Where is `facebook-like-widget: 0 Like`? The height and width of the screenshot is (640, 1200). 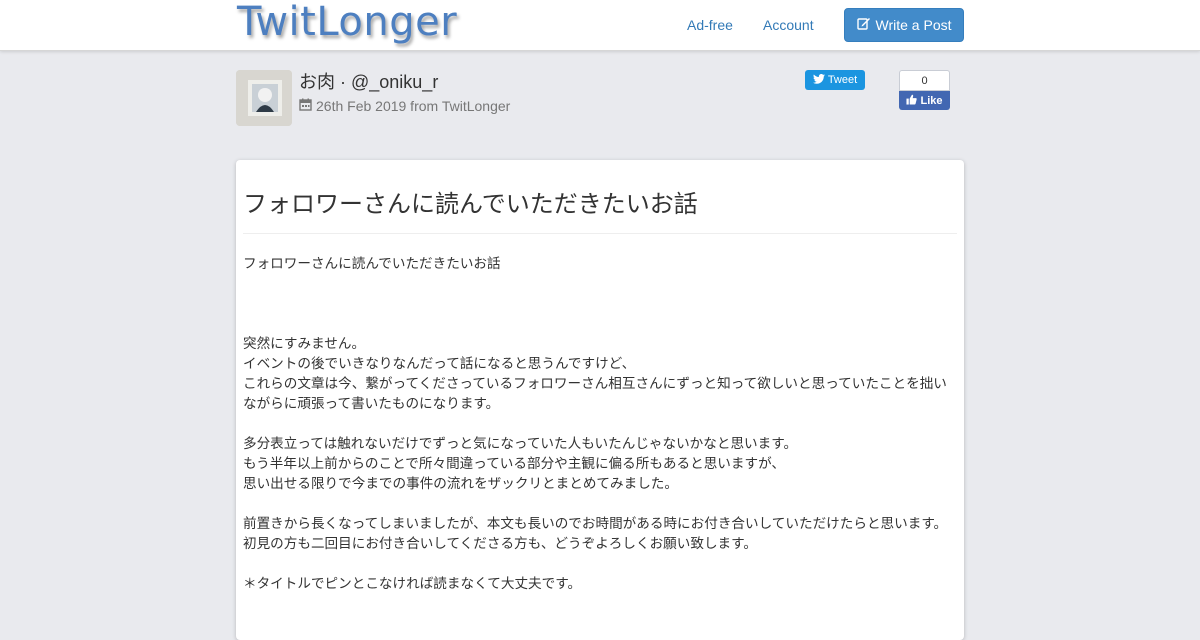 facebook-like-widget: 0 Like is located at coordinates (924, 90).